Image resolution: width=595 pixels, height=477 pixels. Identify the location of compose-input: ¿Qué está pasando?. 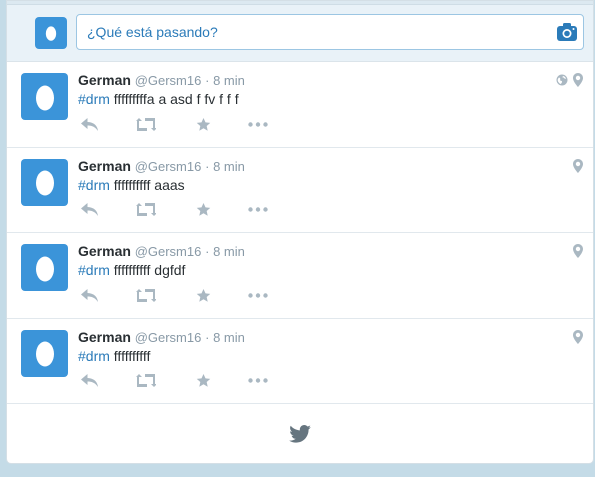
(330, 32).